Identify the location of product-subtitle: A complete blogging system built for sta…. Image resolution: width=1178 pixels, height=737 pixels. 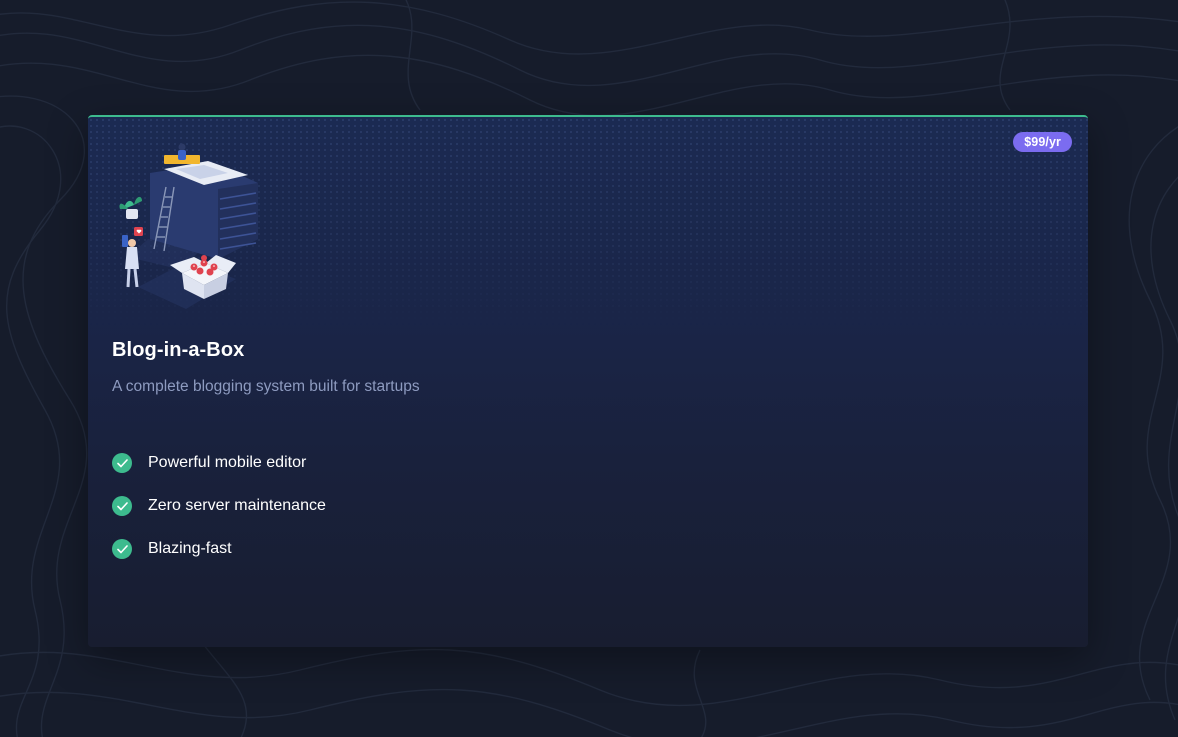
(266, 386).